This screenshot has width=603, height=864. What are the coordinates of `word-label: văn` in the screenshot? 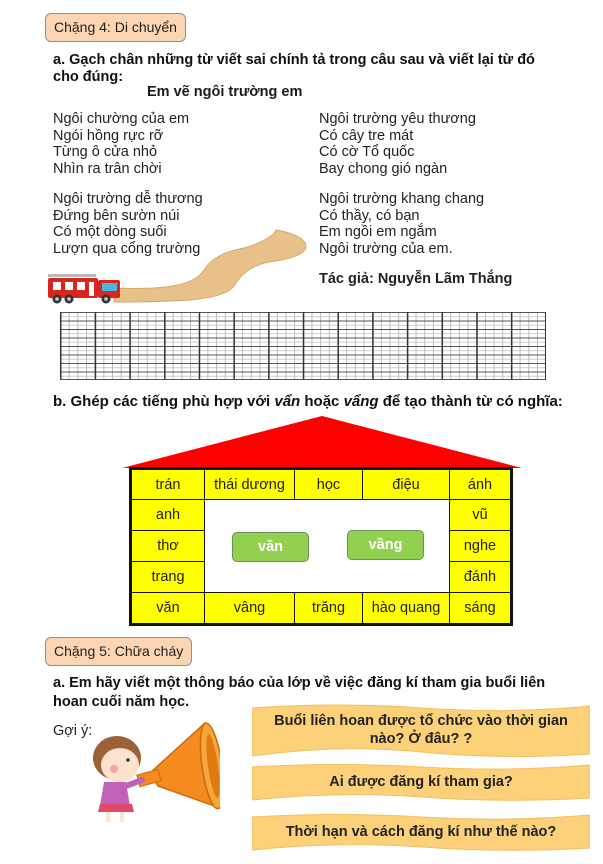 It's located at (168, 608).